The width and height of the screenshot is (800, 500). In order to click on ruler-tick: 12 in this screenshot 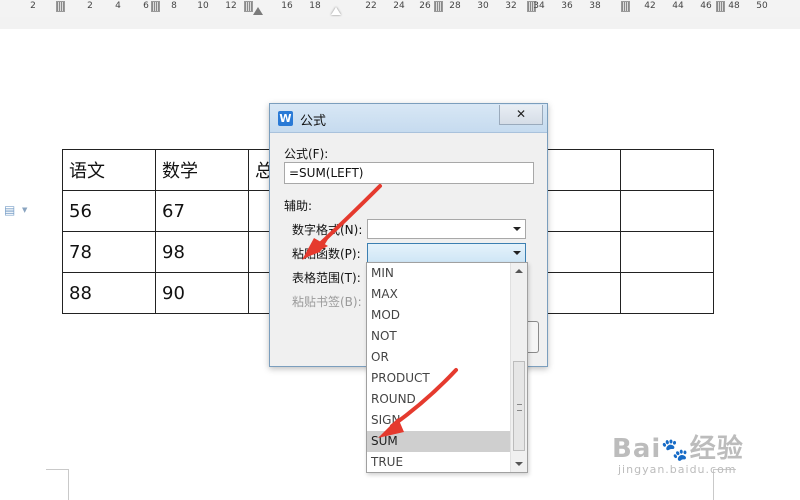, I will do `click(231, 6)`.